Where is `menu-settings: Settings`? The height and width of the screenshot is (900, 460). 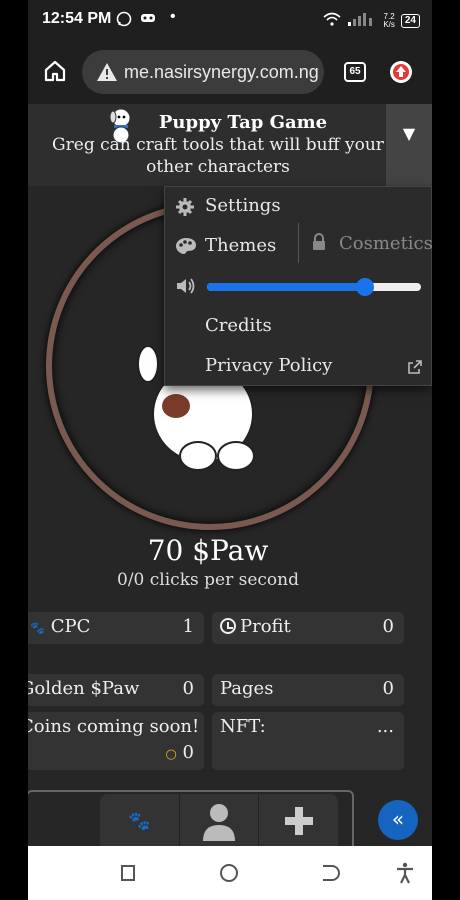 menu-settings: Settings is located at coordinates (243, 205).